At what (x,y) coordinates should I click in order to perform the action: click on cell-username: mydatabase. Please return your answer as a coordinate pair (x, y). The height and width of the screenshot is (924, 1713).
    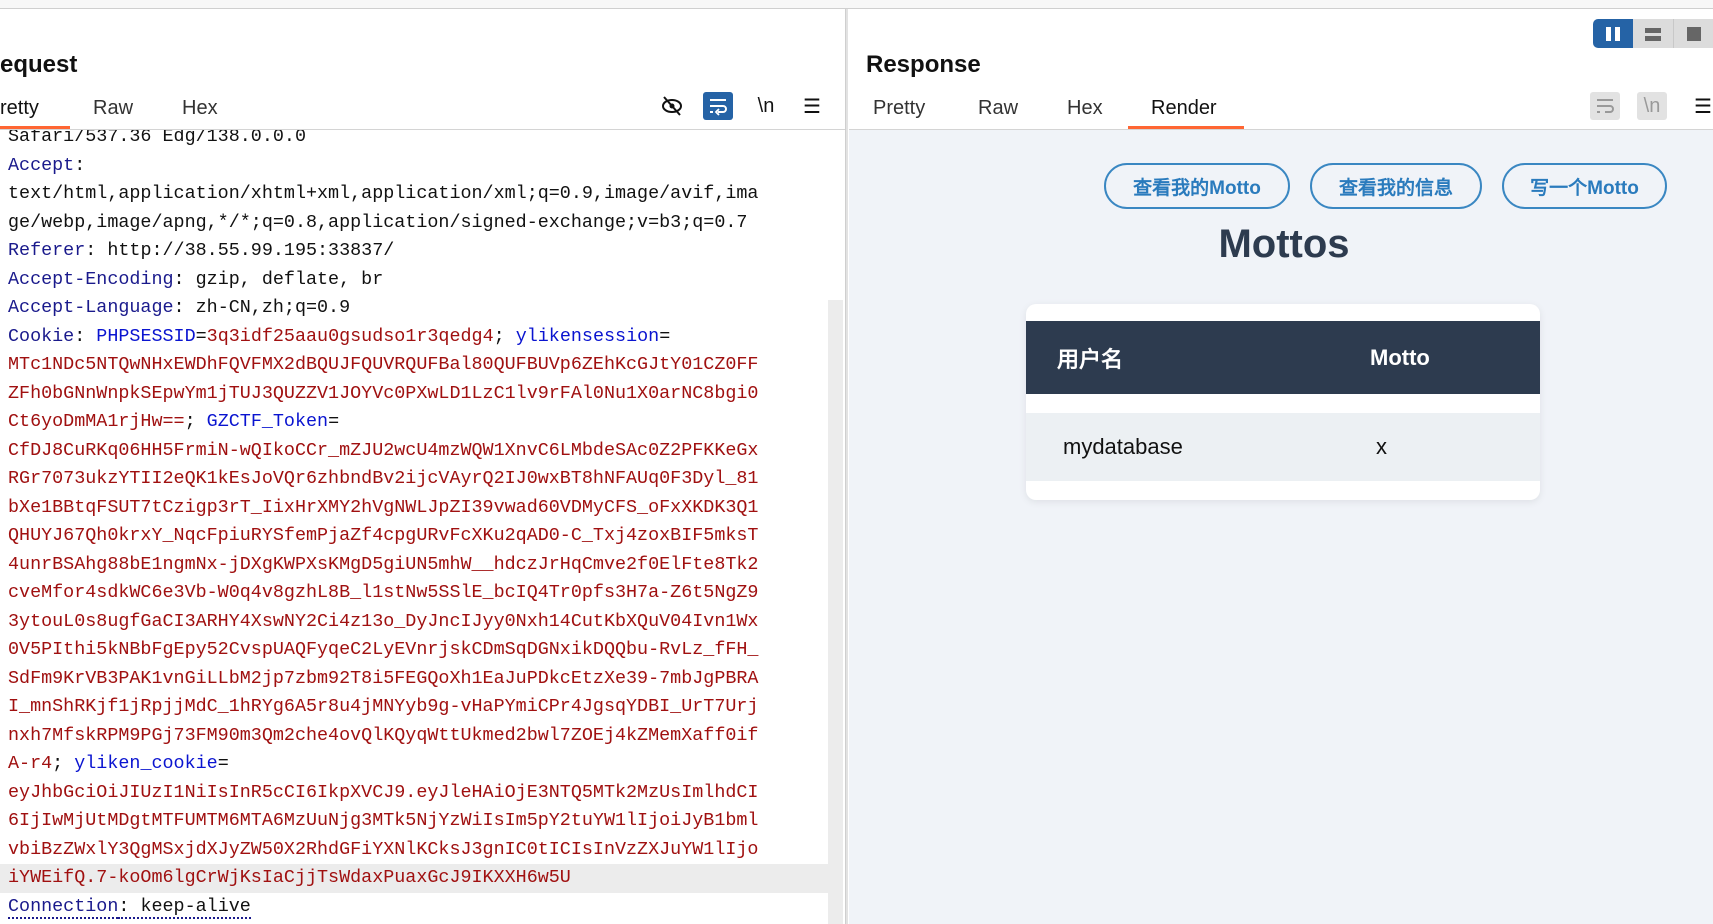
    Looking at the image, I should click on (1123, 447).